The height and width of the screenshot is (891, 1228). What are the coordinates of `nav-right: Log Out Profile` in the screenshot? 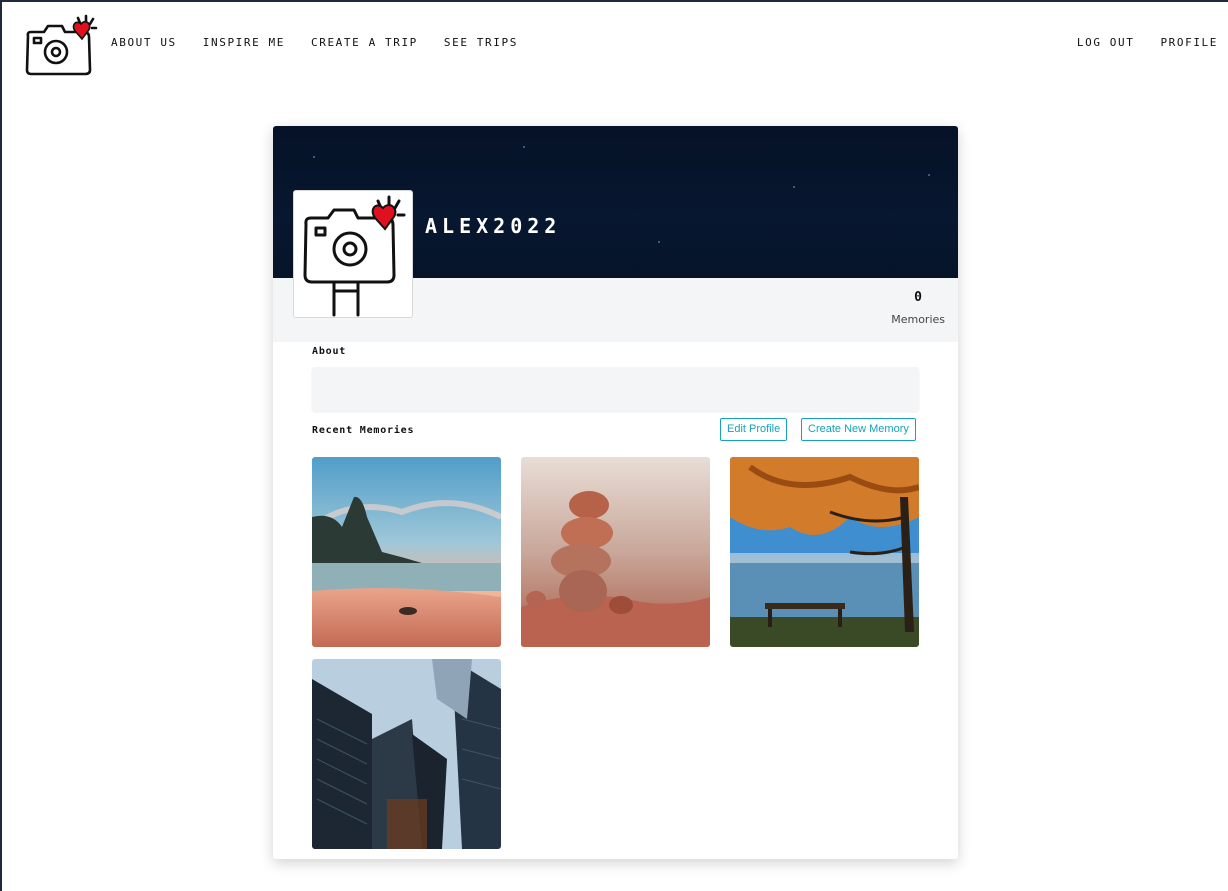 It's located at (1147, 42).